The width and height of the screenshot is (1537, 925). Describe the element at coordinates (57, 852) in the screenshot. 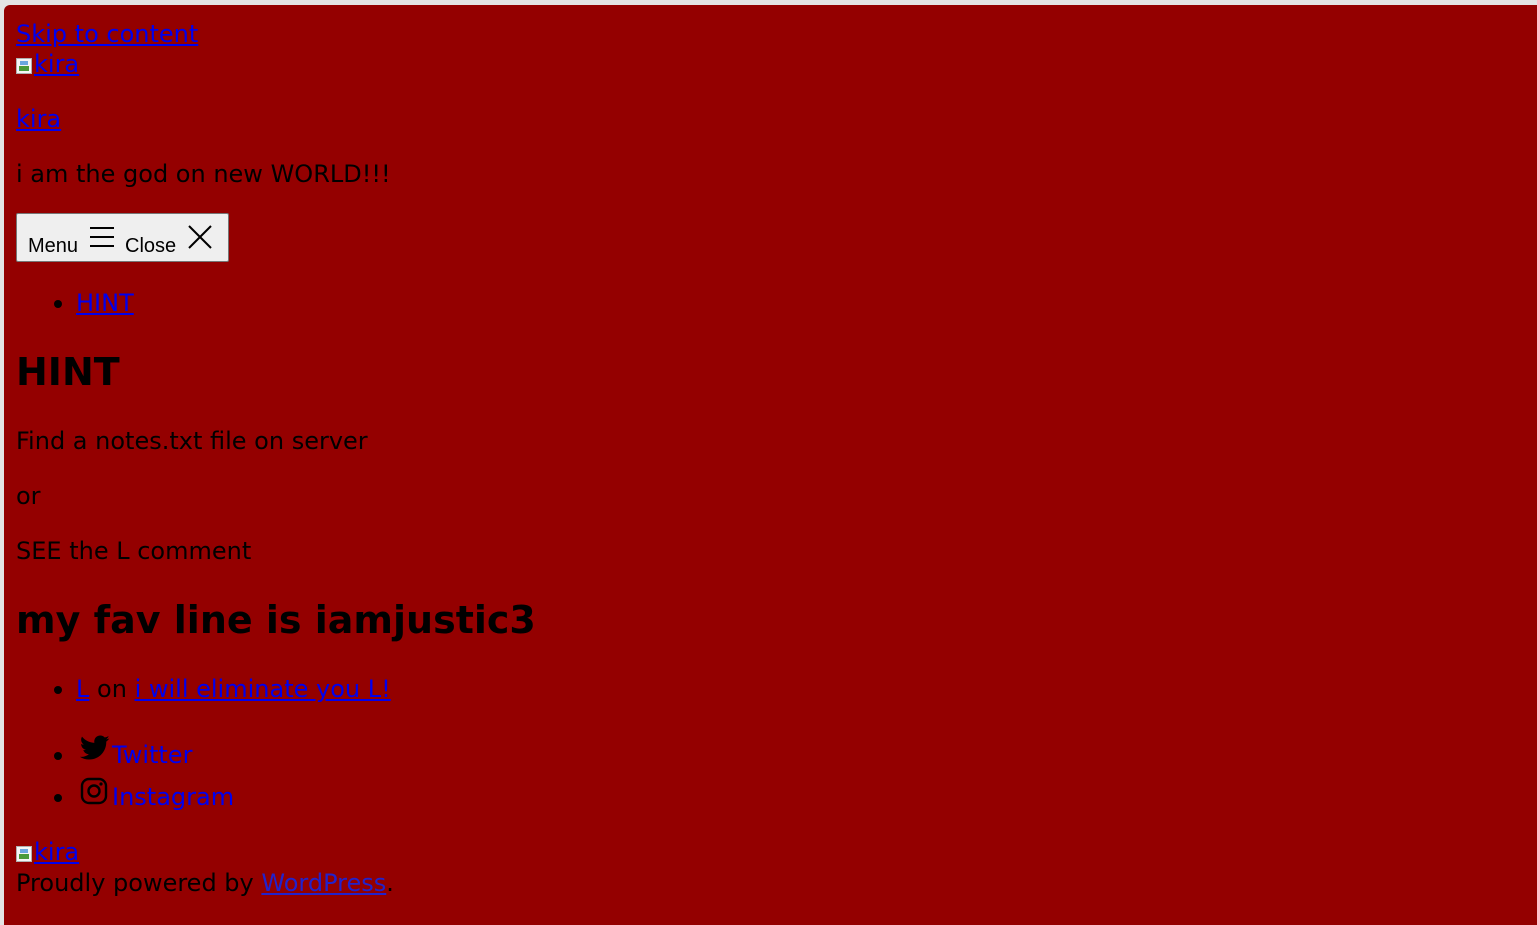

I see `footer-logo-alt: kira` at that location.